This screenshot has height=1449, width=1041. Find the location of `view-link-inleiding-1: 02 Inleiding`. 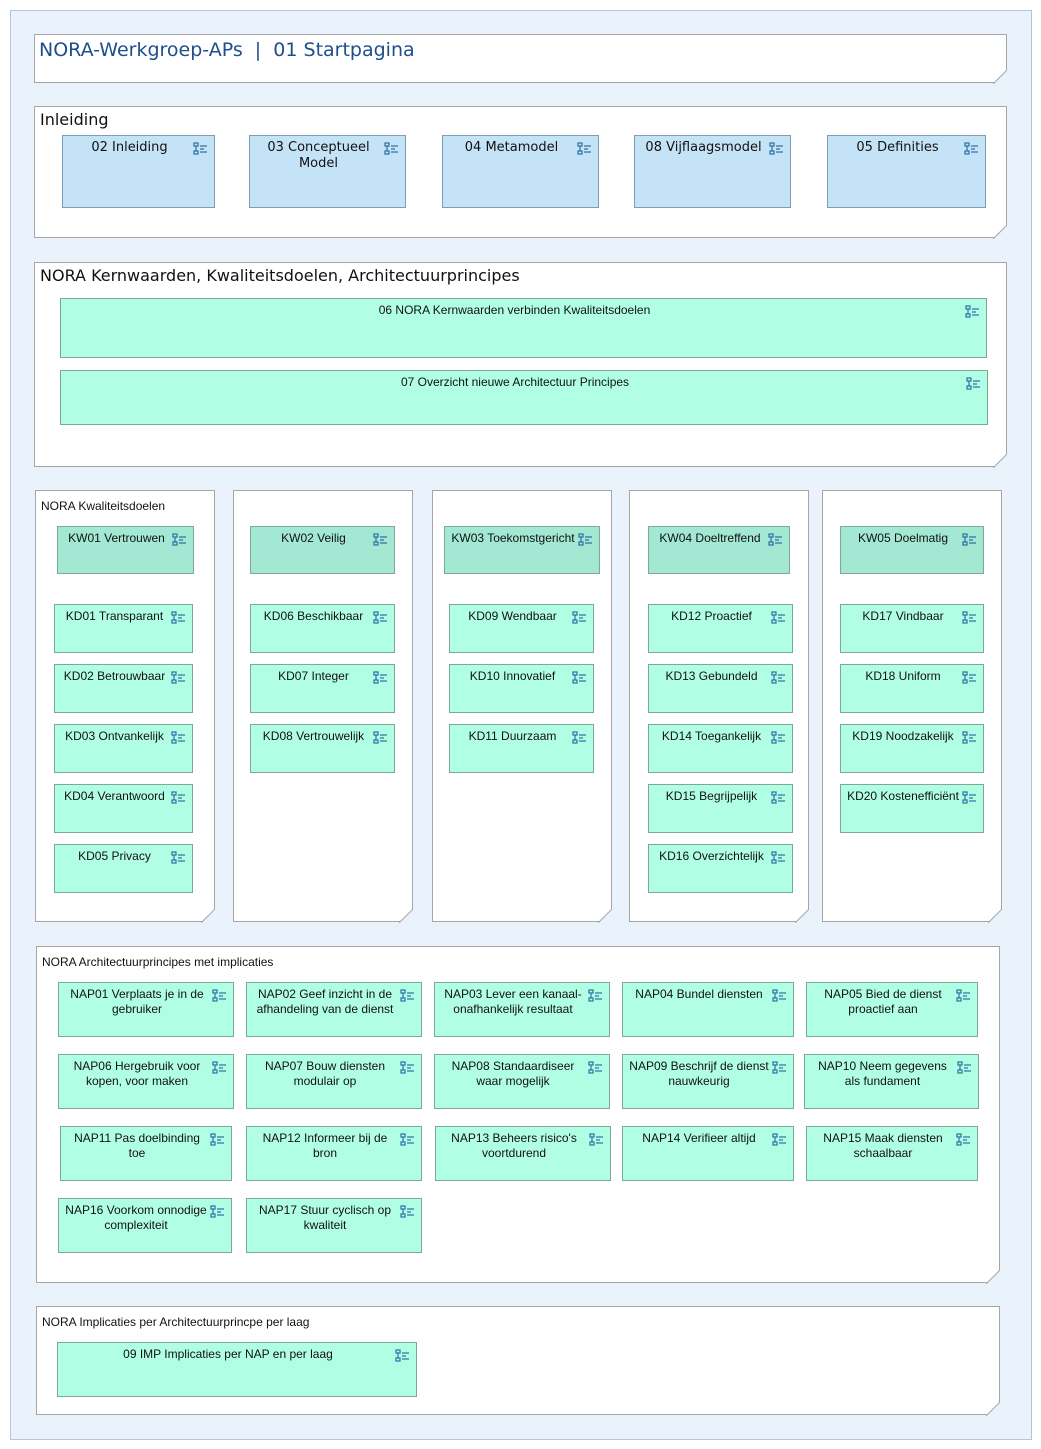

view-link-inleiding-1: 02 Inleiding is located at coordinates (138, 171).